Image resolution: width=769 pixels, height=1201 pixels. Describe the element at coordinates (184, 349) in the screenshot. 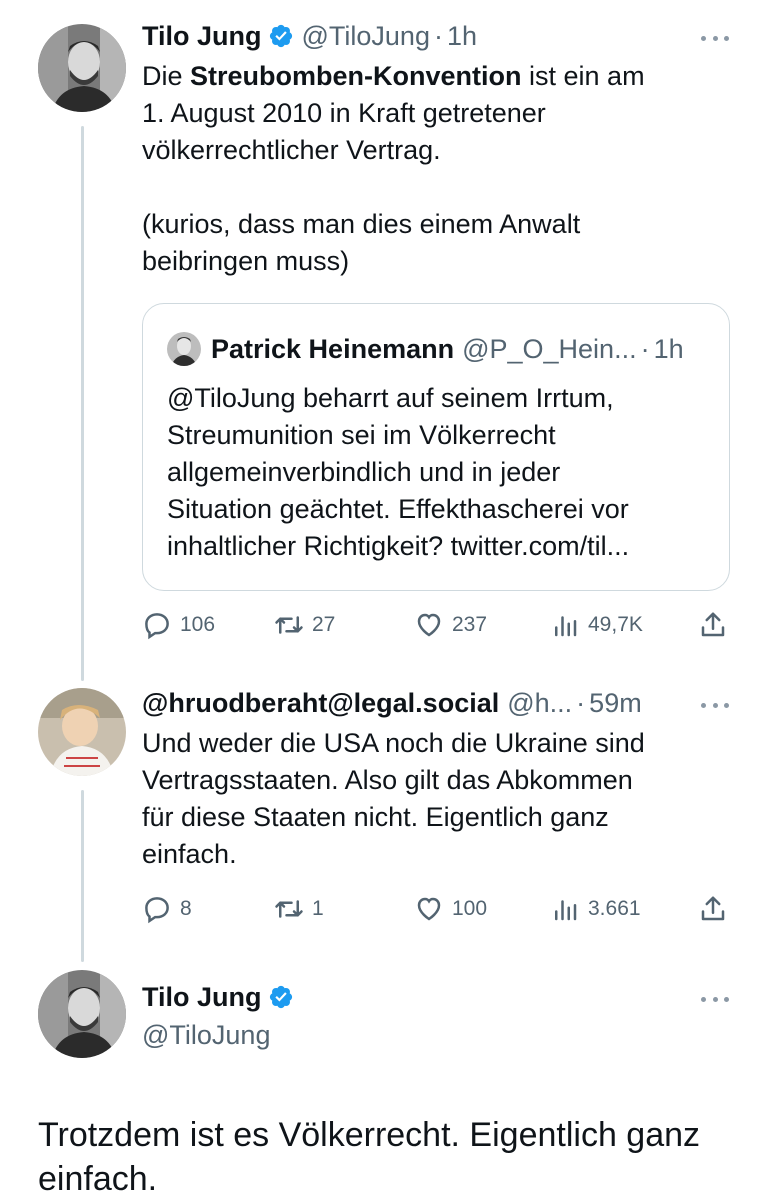

I see `avatar-patrick-heinemann` at that location.